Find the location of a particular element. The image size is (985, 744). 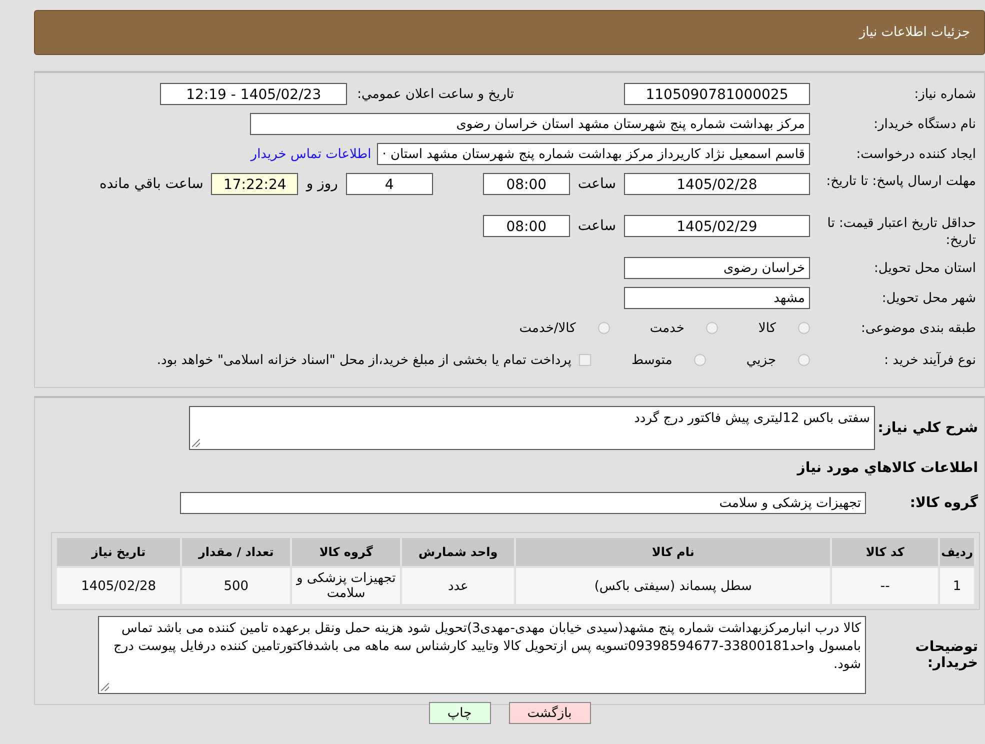

days-label: روز و is located at coordinates (322, 184).